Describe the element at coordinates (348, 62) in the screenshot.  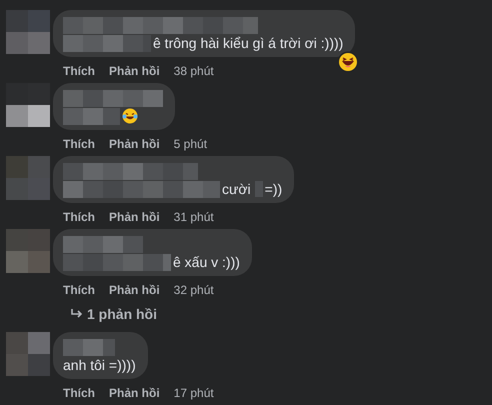
I see `laughing-reaction-icon` at that location.